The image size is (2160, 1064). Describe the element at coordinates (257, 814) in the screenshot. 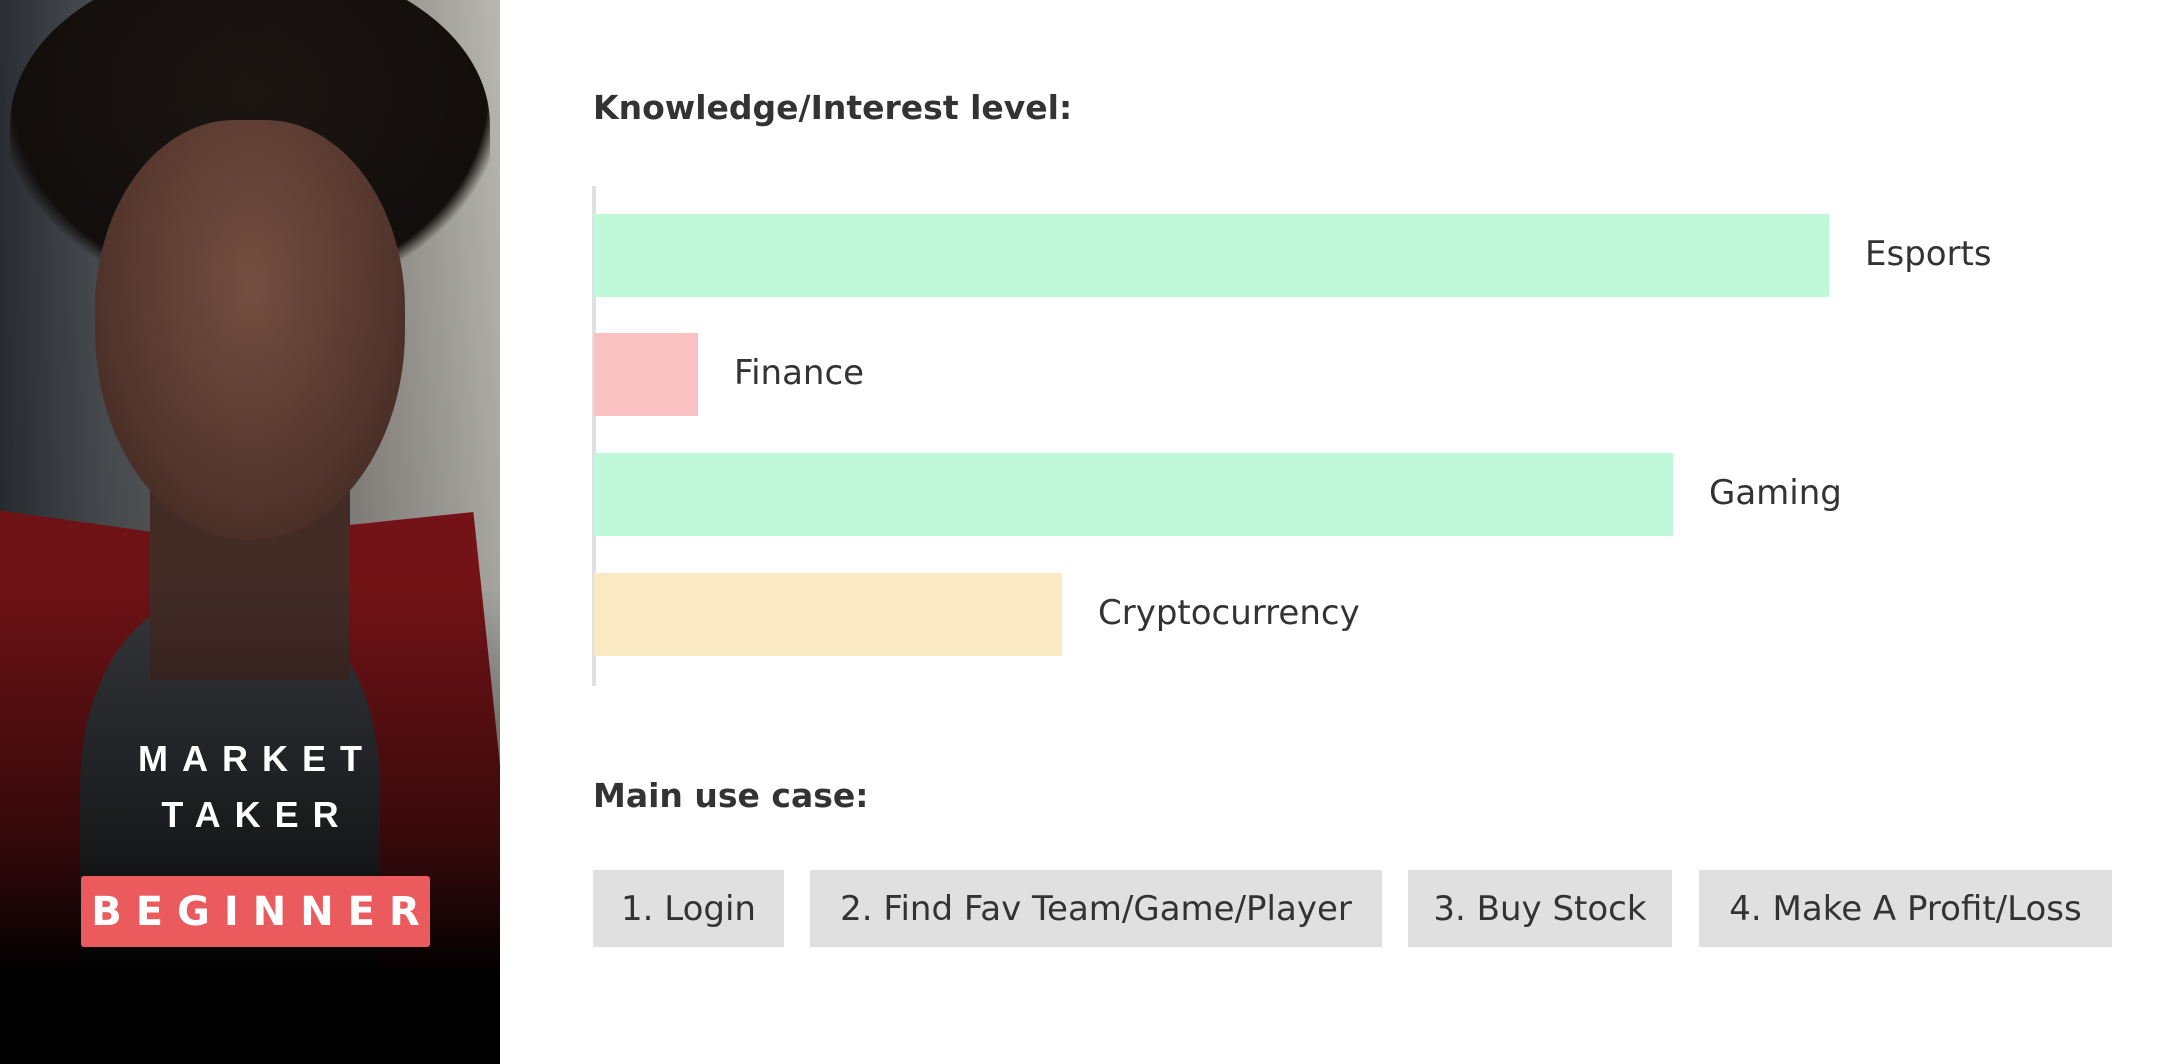

I see `persona-title-line2: TAKER` at that location.